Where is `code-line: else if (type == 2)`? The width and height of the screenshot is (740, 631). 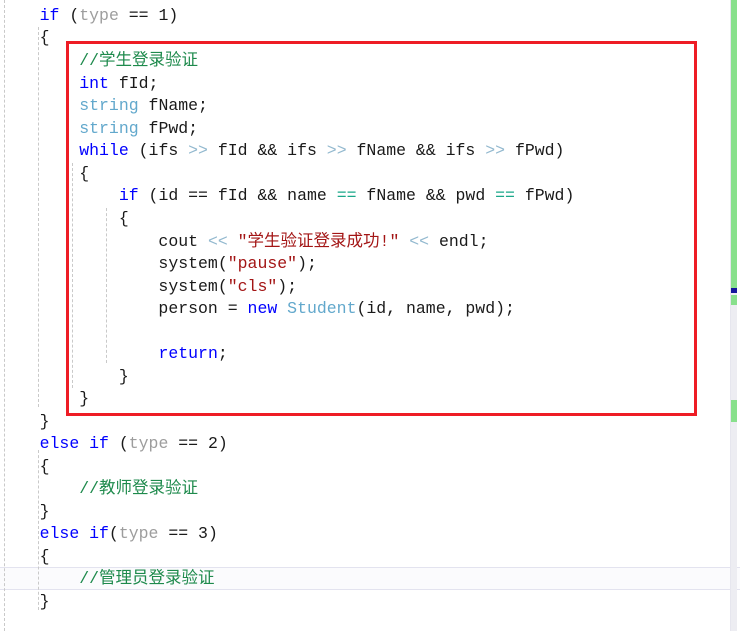
code-line: else if (type == 2) is located at coordinates (370, 444).